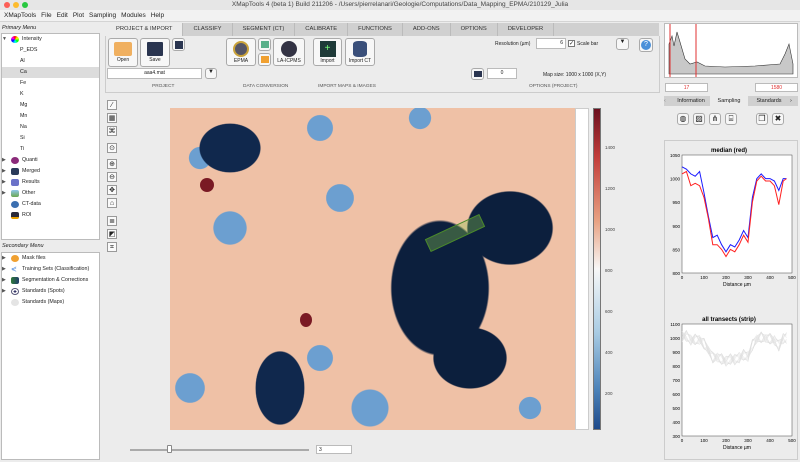 This screenshot has height=462, width=800. I want to click on tab-sampling: Sampling, so click(729, 101).